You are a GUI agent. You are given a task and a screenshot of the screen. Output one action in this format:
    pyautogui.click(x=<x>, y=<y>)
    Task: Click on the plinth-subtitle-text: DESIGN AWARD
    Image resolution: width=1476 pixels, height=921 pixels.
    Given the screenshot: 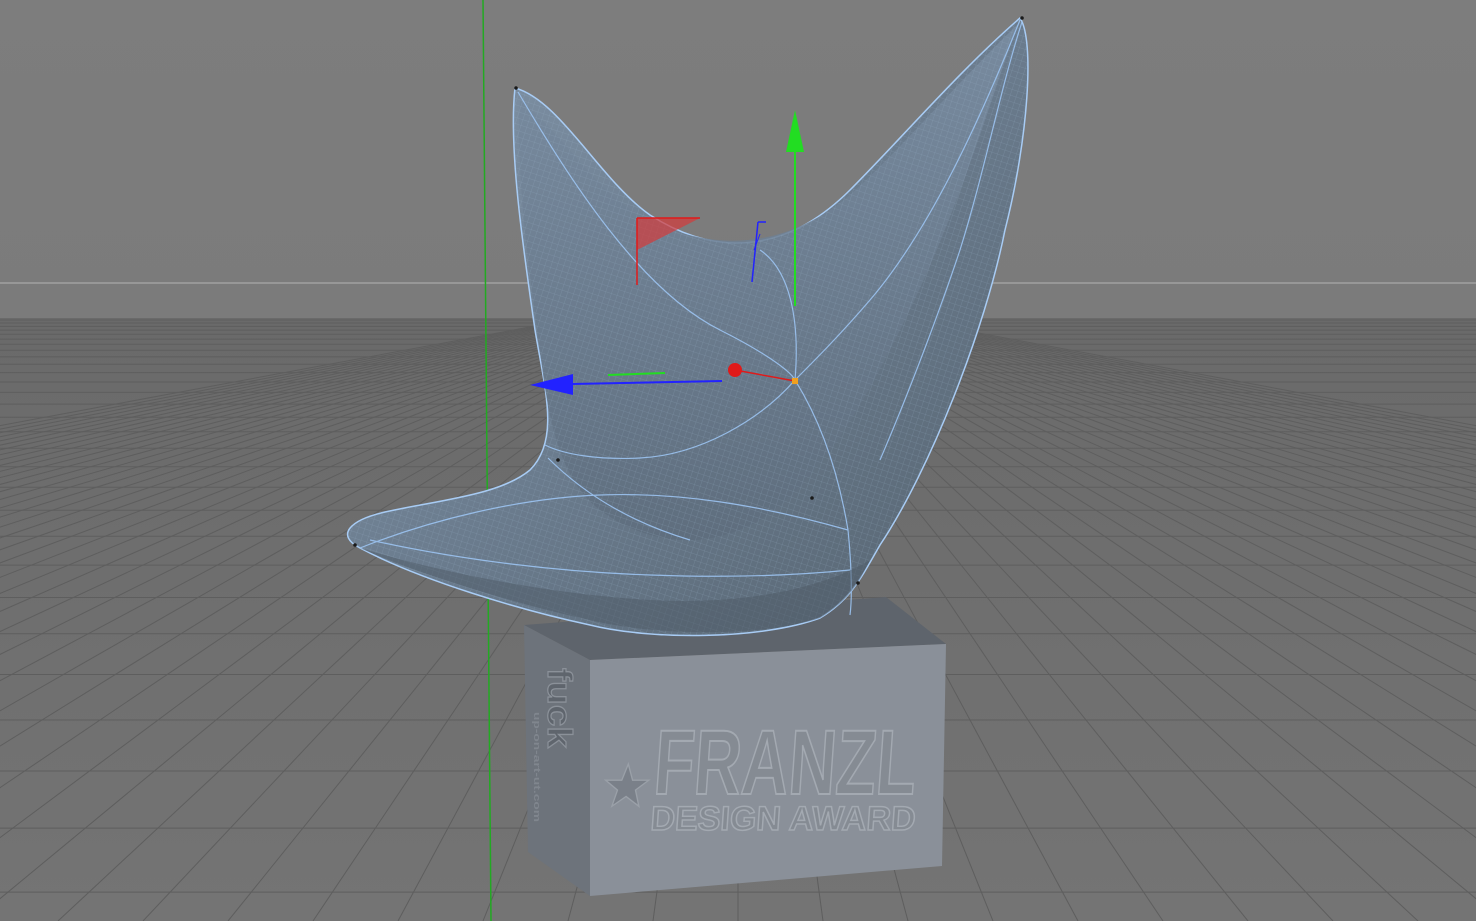 What is the action you would take?
    pyautogui.click(x=783, y=819)
    